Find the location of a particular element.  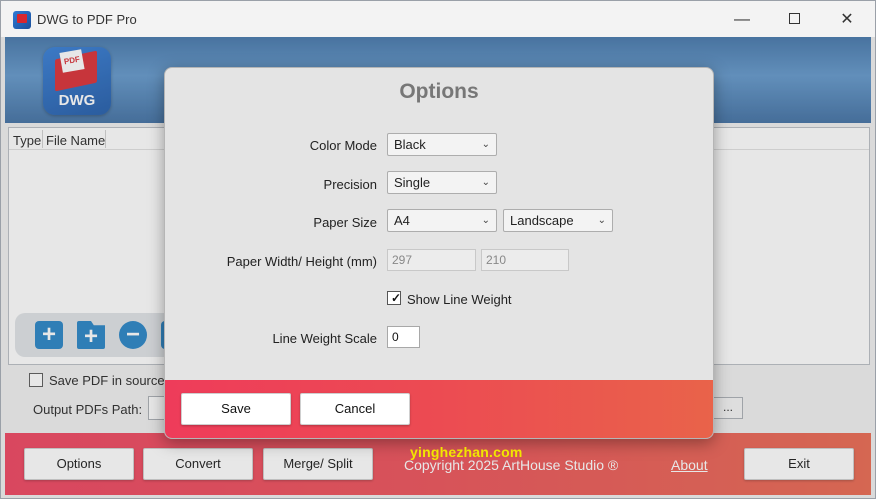

orientation-value: Landscape is located at coordinates (542, 220).